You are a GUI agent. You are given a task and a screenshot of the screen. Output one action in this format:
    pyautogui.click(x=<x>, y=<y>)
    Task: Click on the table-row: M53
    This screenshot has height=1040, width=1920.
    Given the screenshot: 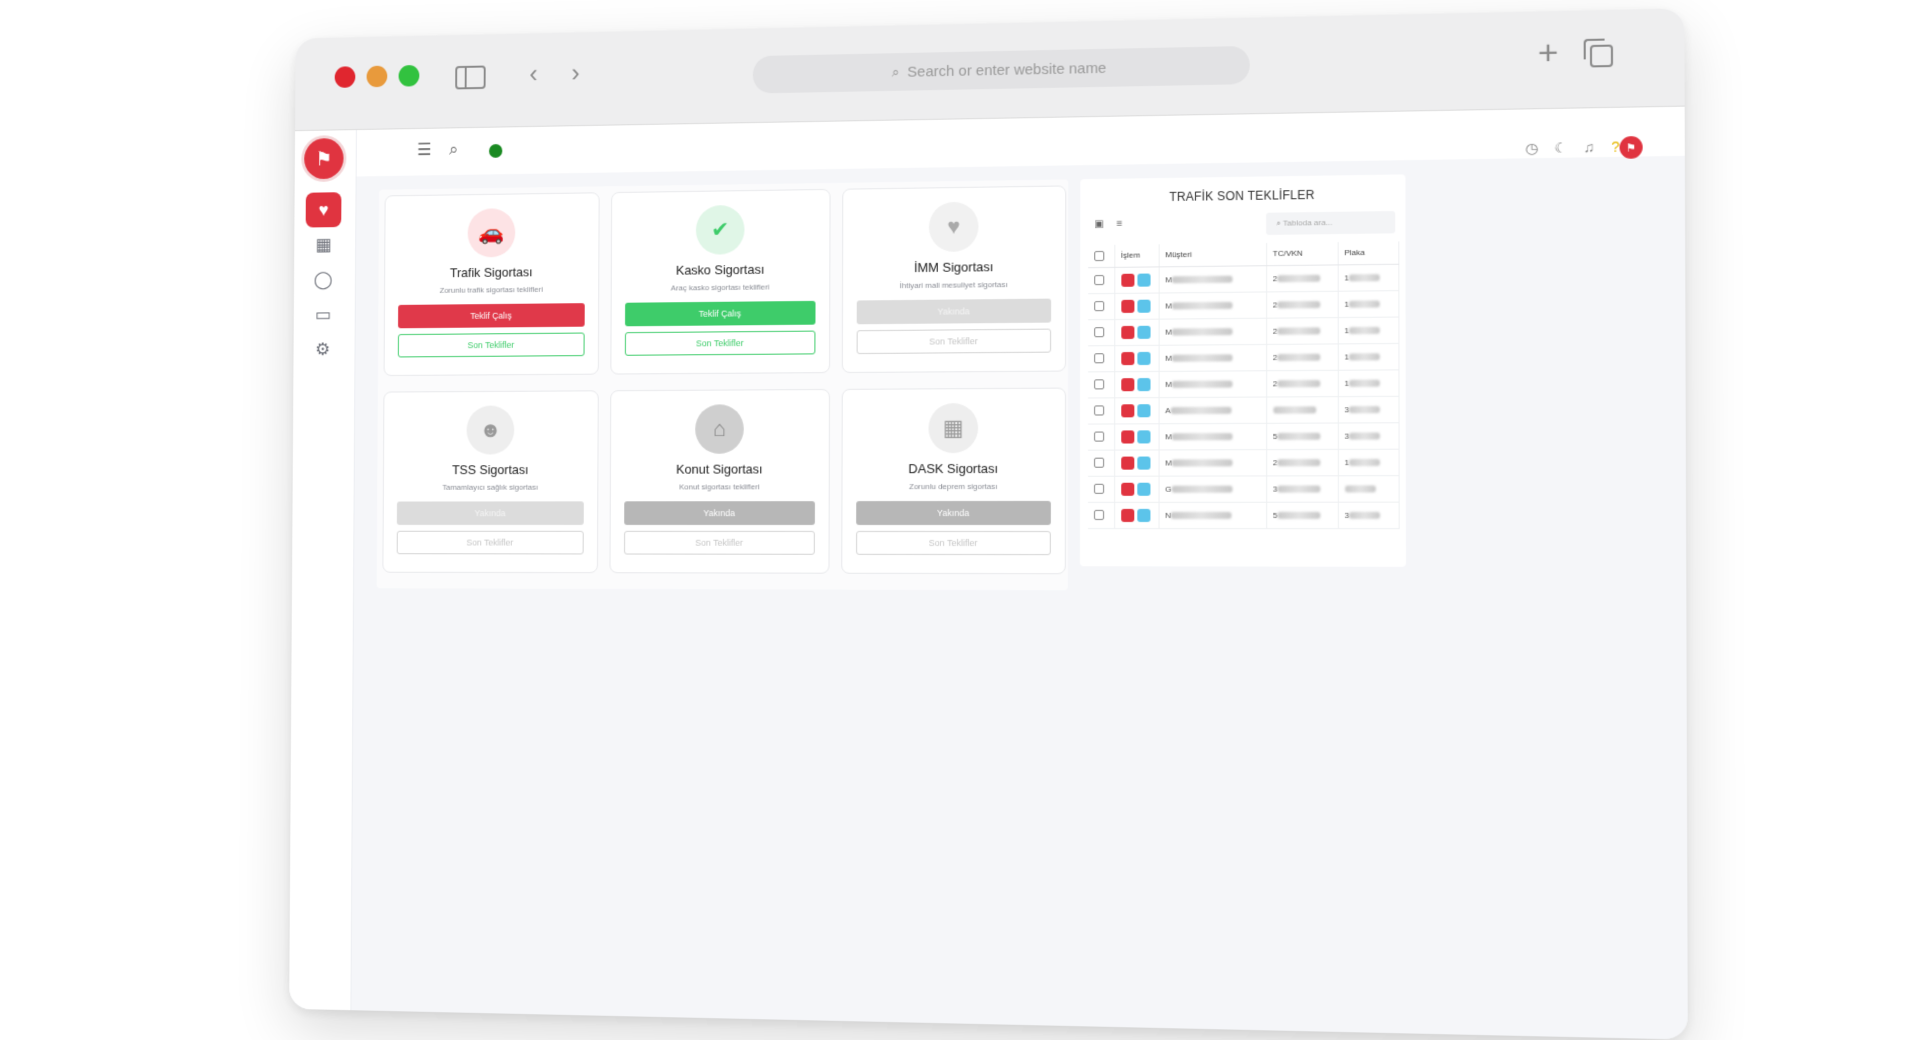 What is the action you would take?
    pyautogui.click(x=1243, y=435)
    